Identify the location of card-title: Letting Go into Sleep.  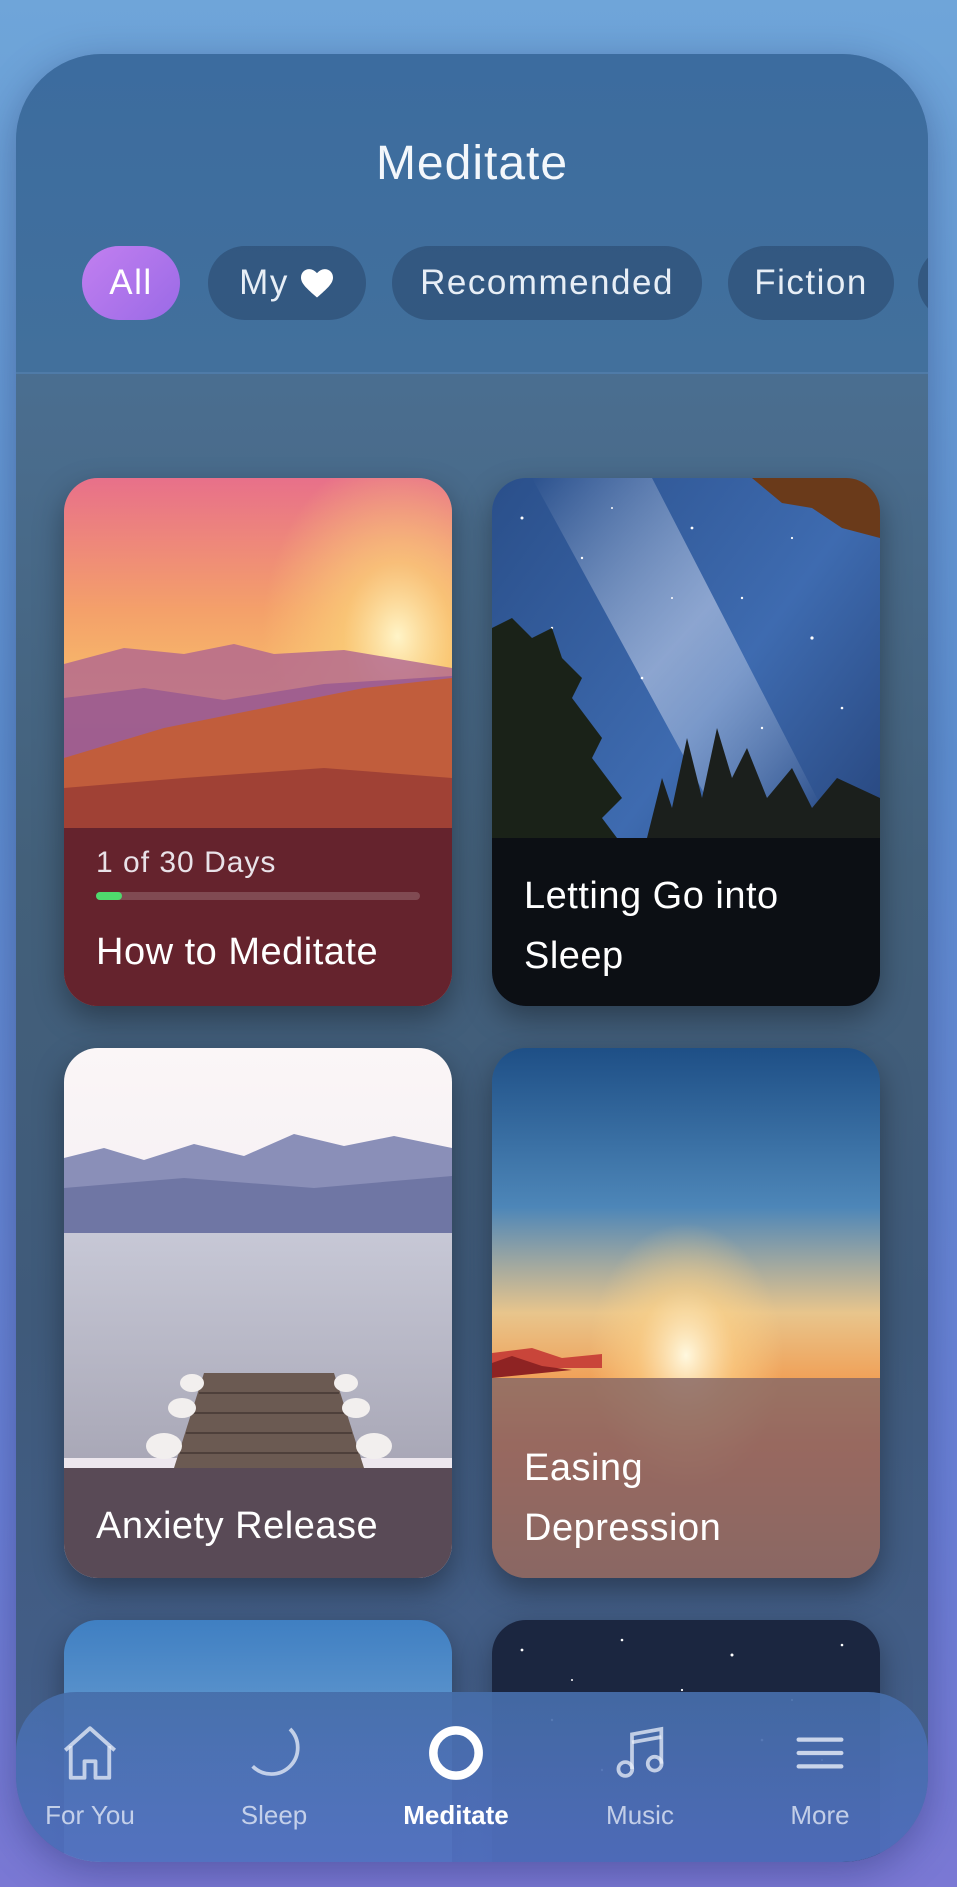
(651, 926).